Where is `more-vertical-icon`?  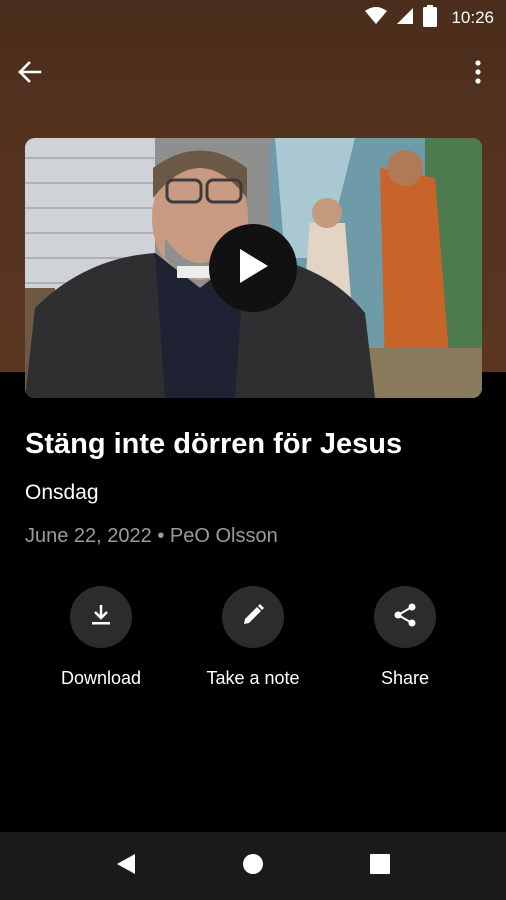
more-vertical-icon is located at coordinates (478, 74).